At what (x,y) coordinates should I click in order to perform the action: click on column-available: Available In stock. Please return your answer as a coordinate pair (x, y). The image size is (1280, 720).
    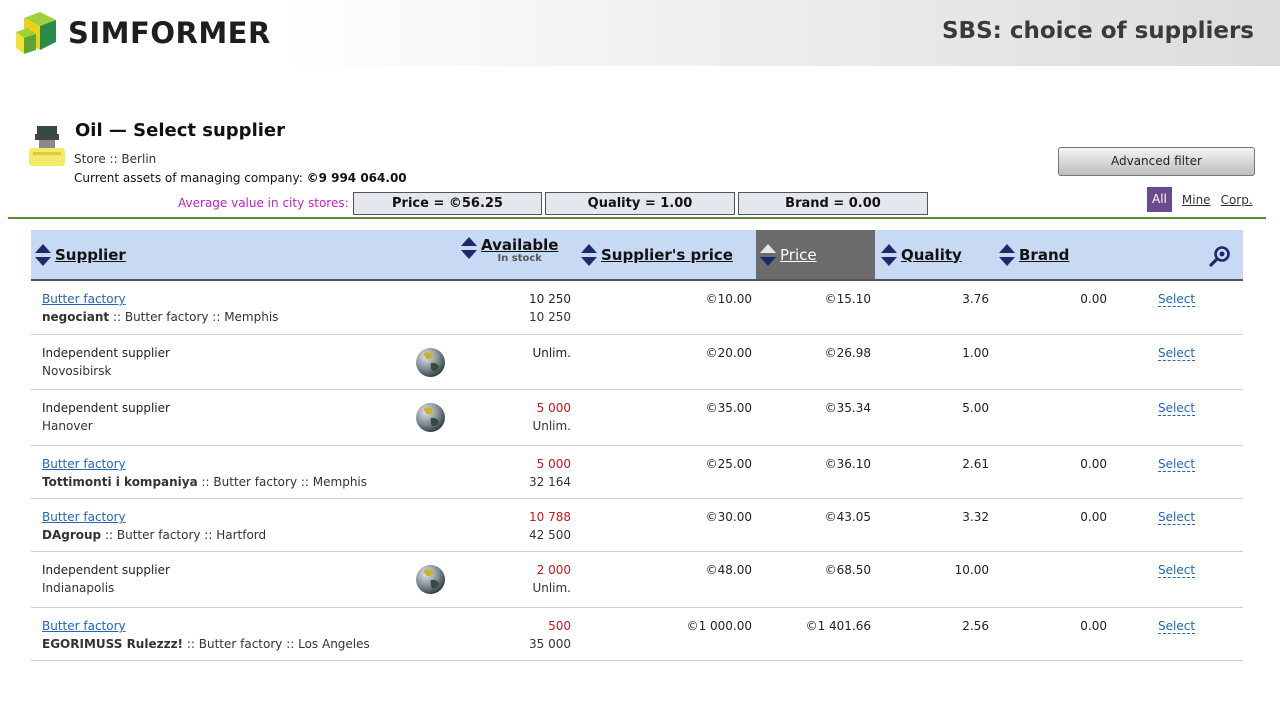
    Looking at the image, I should click on (509, 254).